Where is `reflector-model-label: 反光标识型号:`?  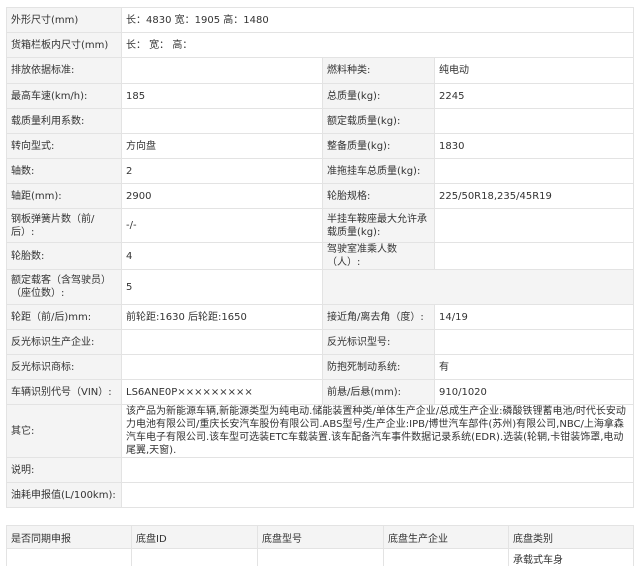
reflector-model-label: 反光标识型号: is located at coordinates (378, 342).